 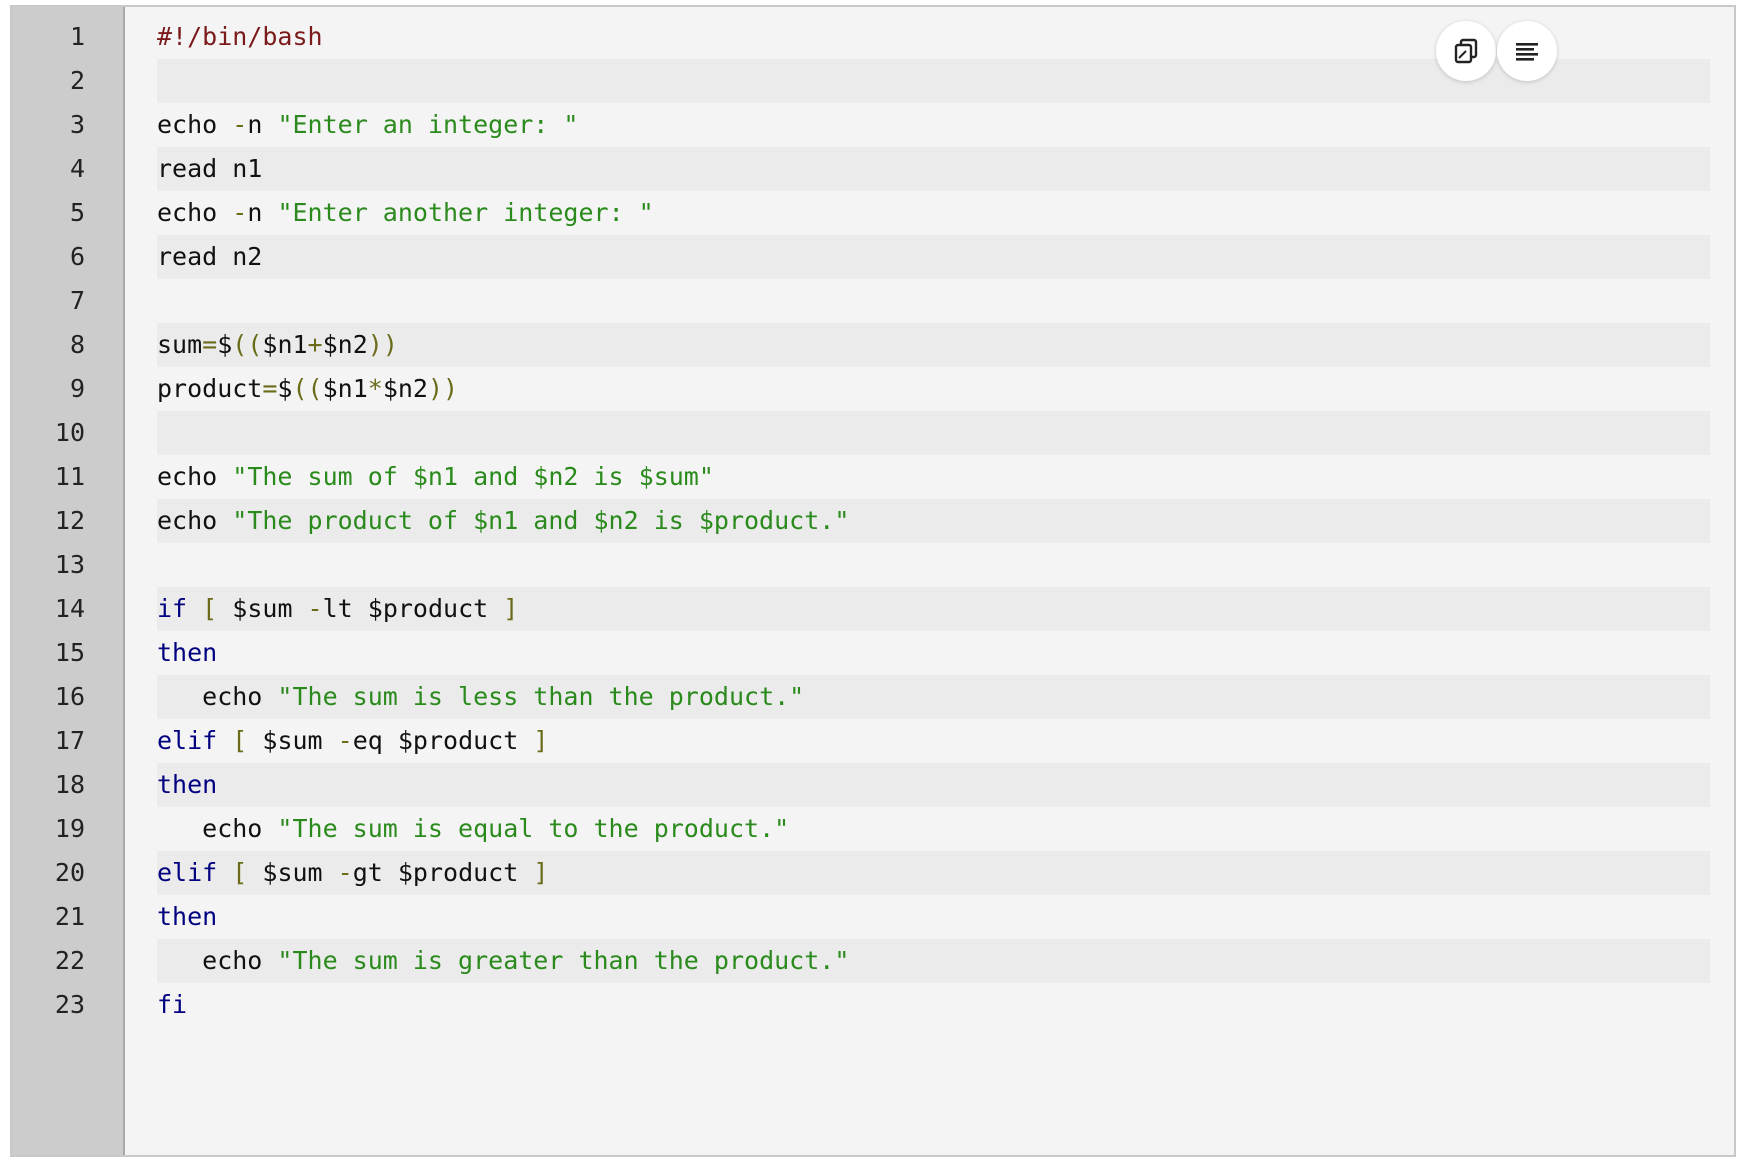 What do you see at coordinates (69, 740) in the screenshot?
I see `line-number: 17` at bounding box center [69, 740].